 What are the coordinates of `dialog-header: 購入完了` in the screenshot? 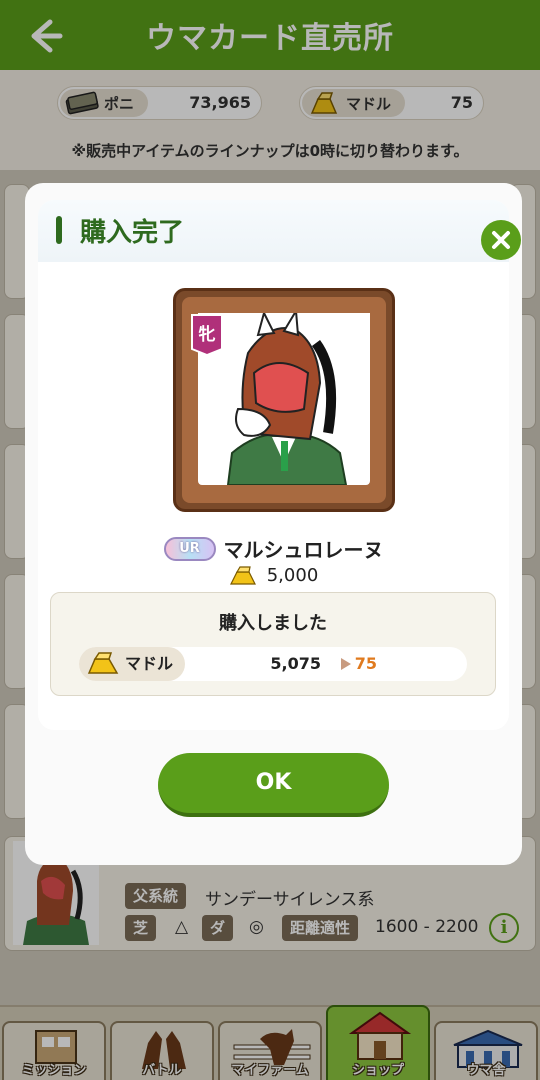 It's located at (273, 231).